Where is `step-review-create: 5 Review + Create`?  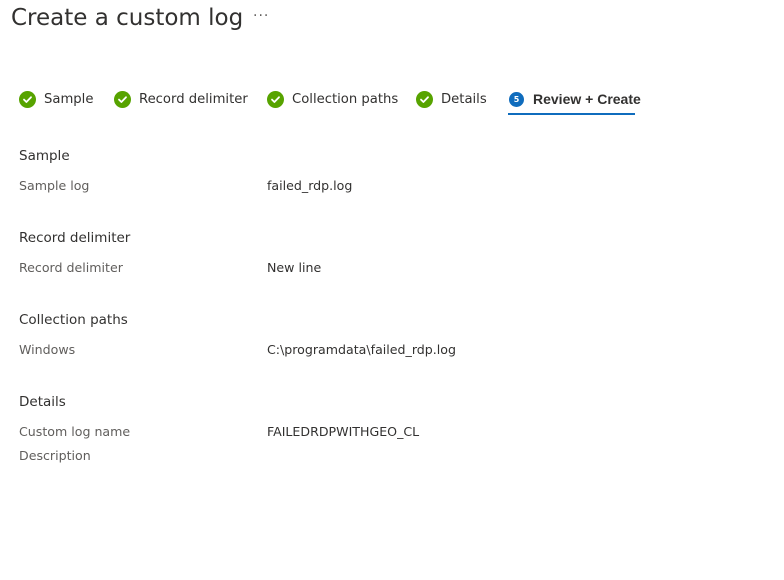 step-review-create: 5 Review + Create is located at coordinates (575, 99).